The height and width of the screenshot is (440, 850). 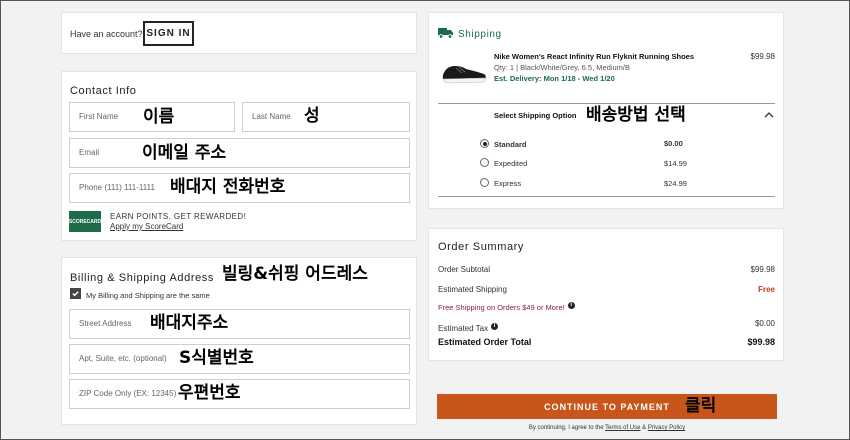 What do you see at coordinates (701, 406) in the screenshot?
I see `continue-note: 클릭` at bounding box center [701, 406].